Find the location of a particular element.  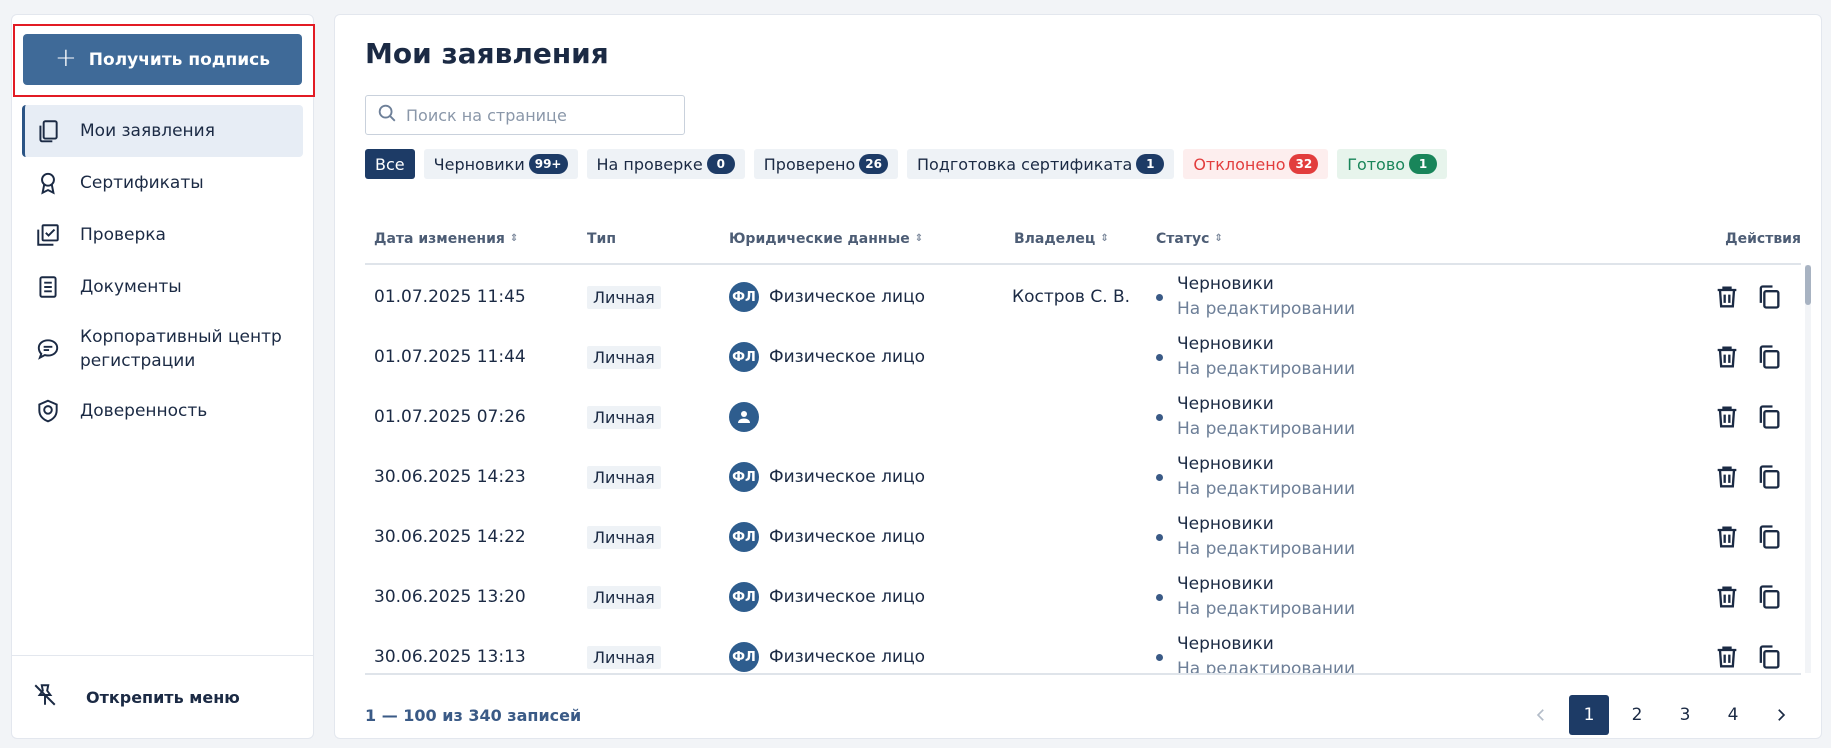

filter-count-badge: 32 is located at coordinates (1304, 164).